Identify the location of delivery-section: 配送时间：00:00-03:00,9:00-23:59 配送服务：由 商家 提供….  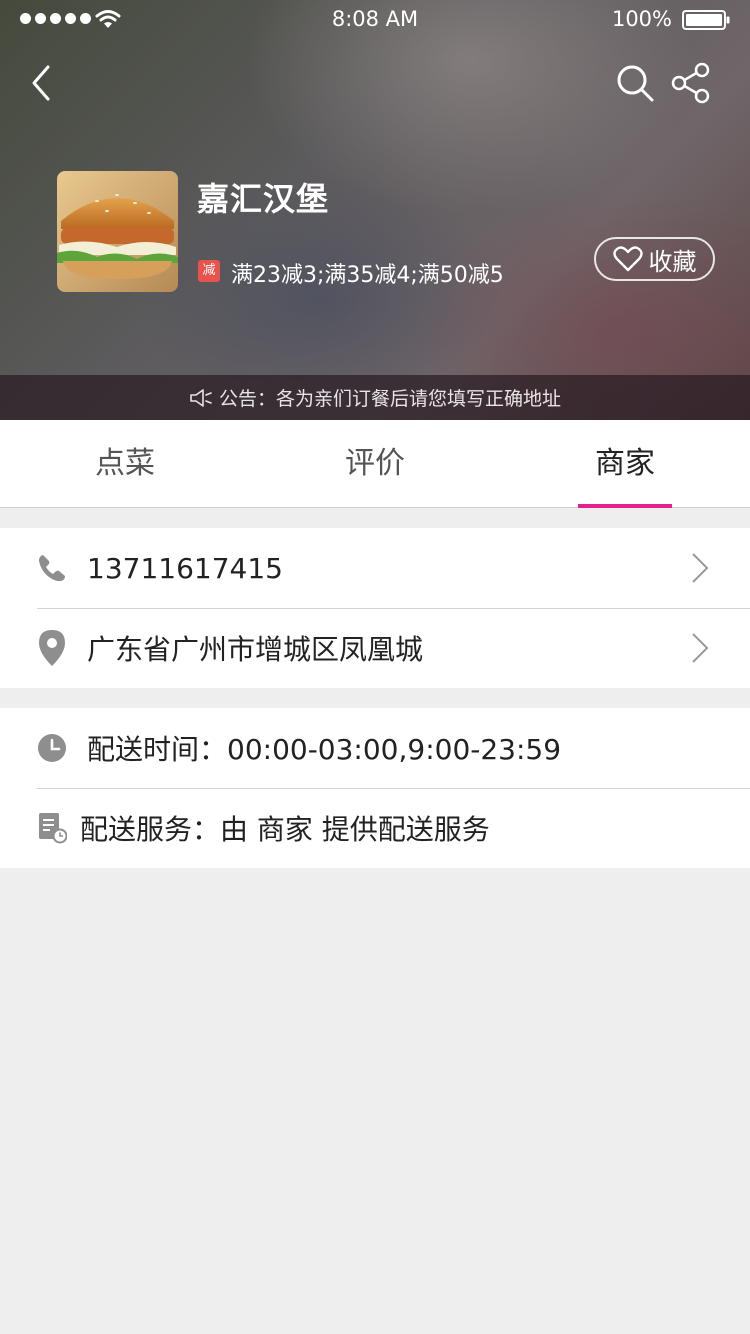
(375, 788).